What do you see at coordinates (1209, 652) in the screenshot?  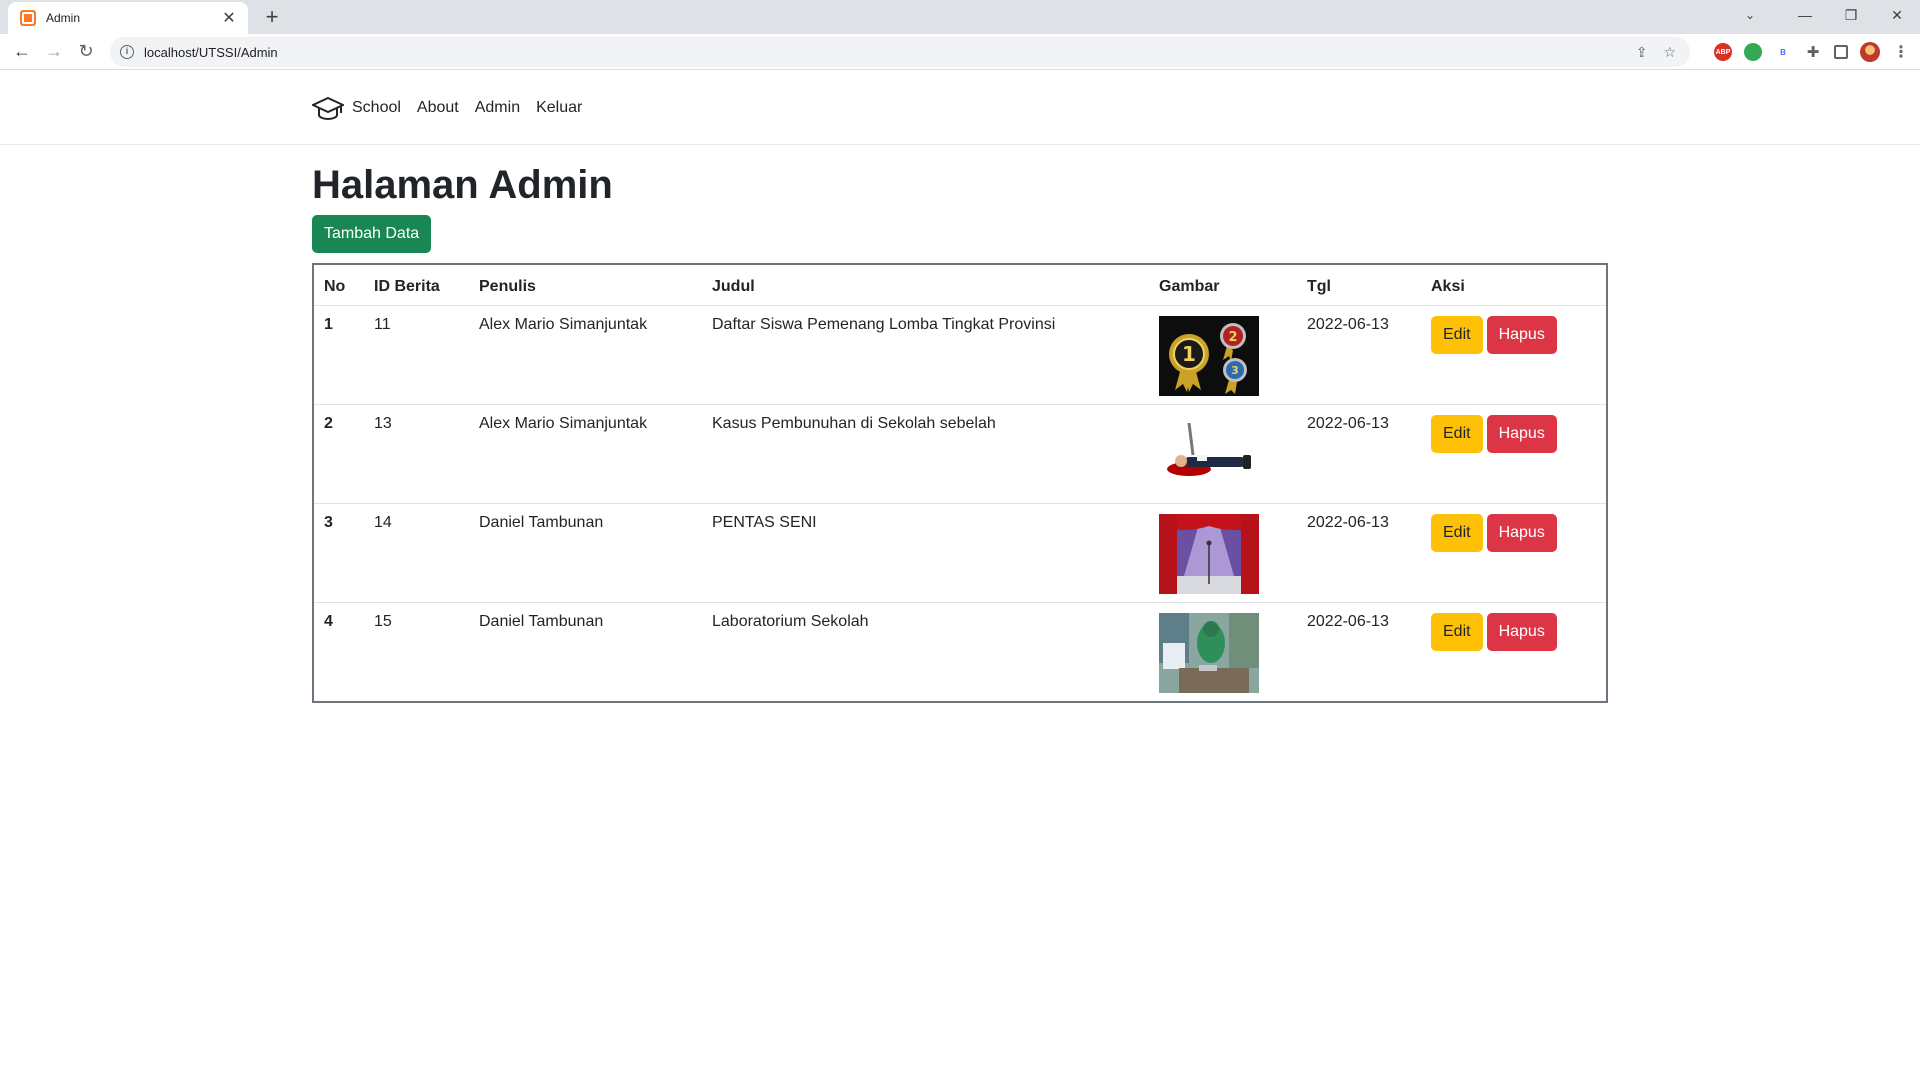 I see `laboratory-image` at bounding box center [1209, 652].